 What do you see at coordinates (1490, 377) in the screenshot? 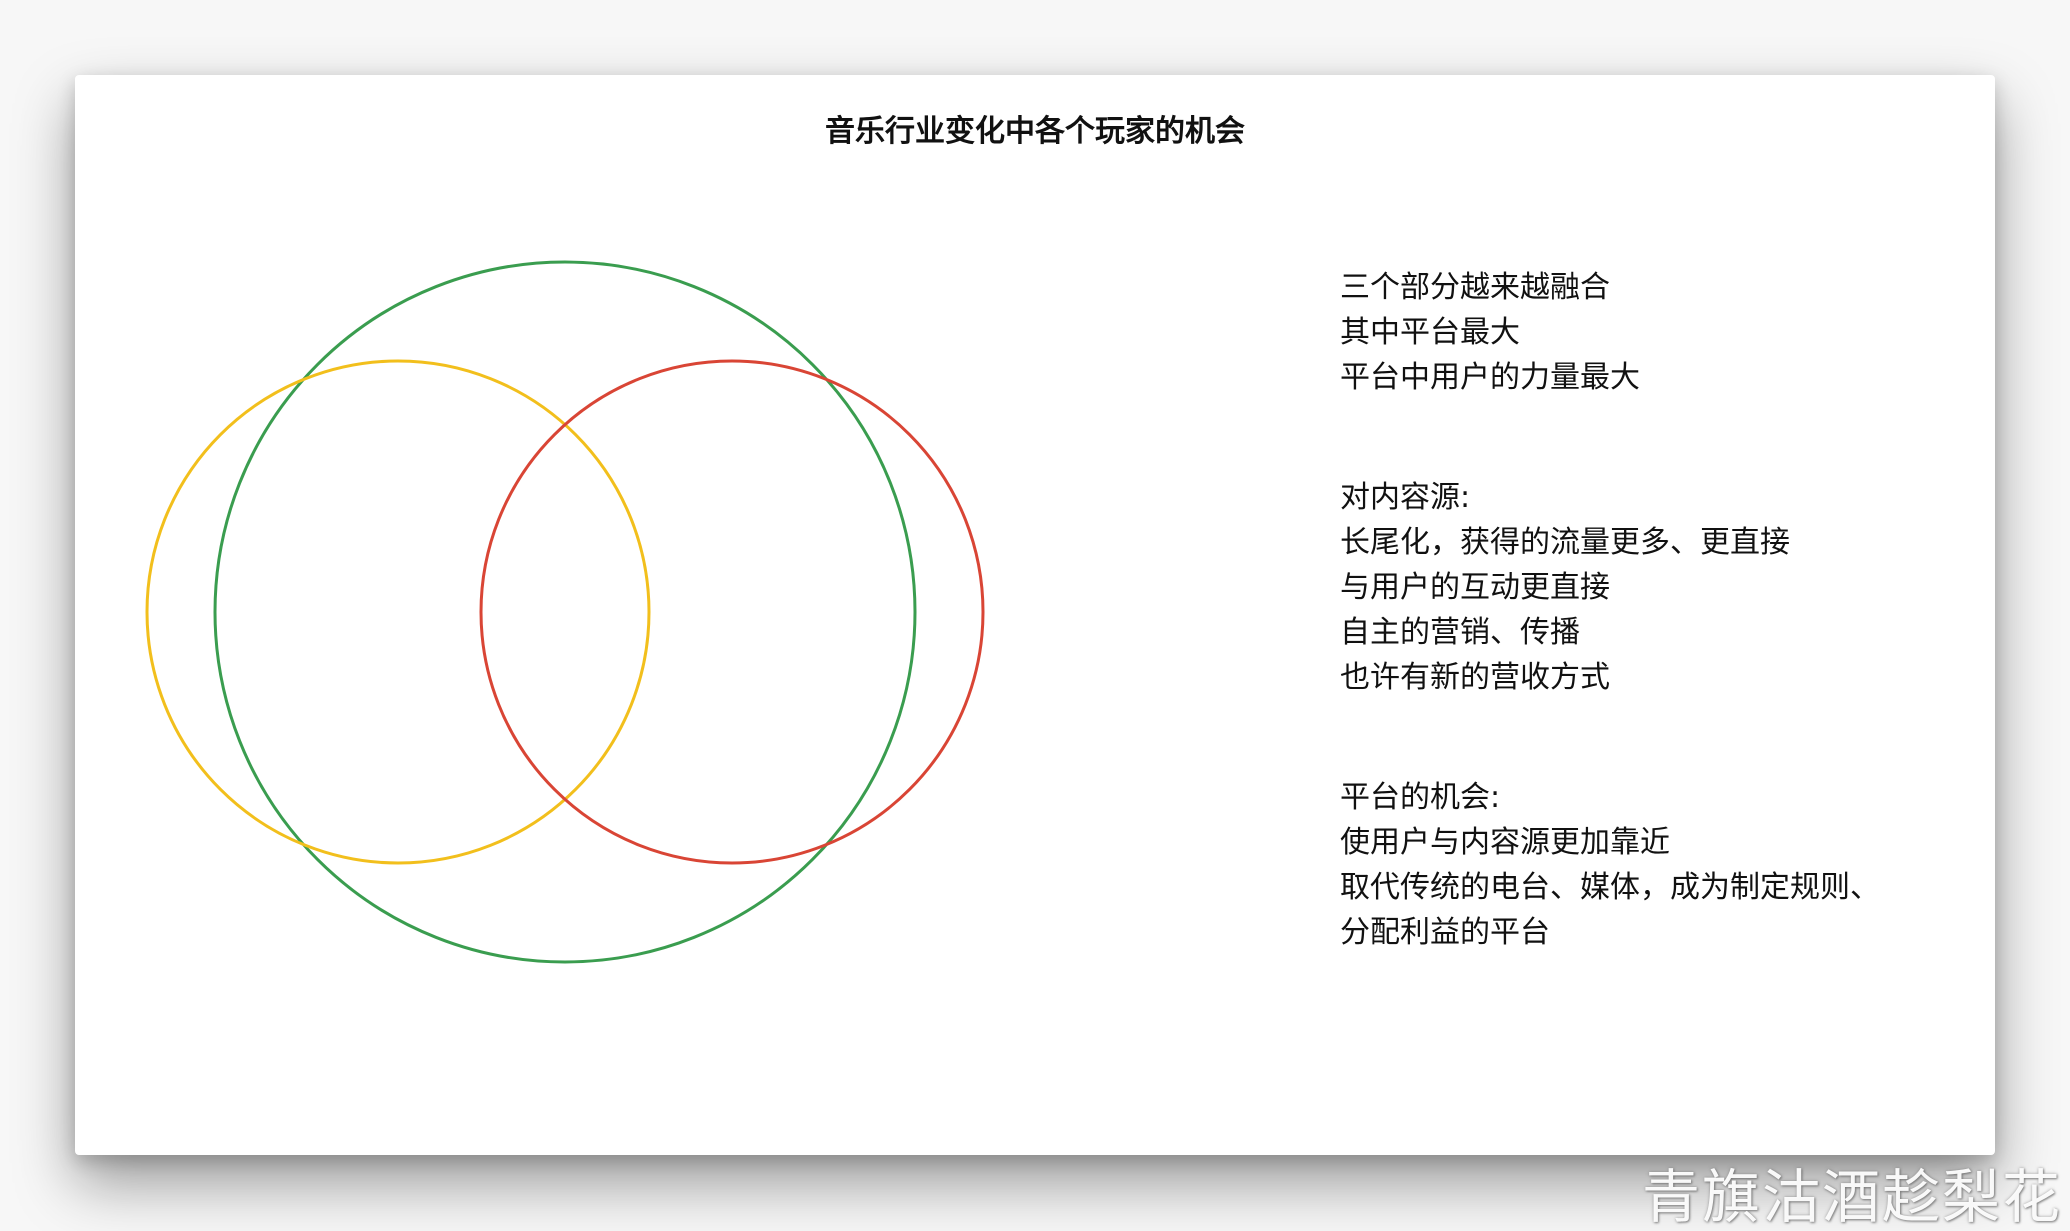
I see `note-line: 平台中用户的力量最大` at bounding box center [1490, 377].